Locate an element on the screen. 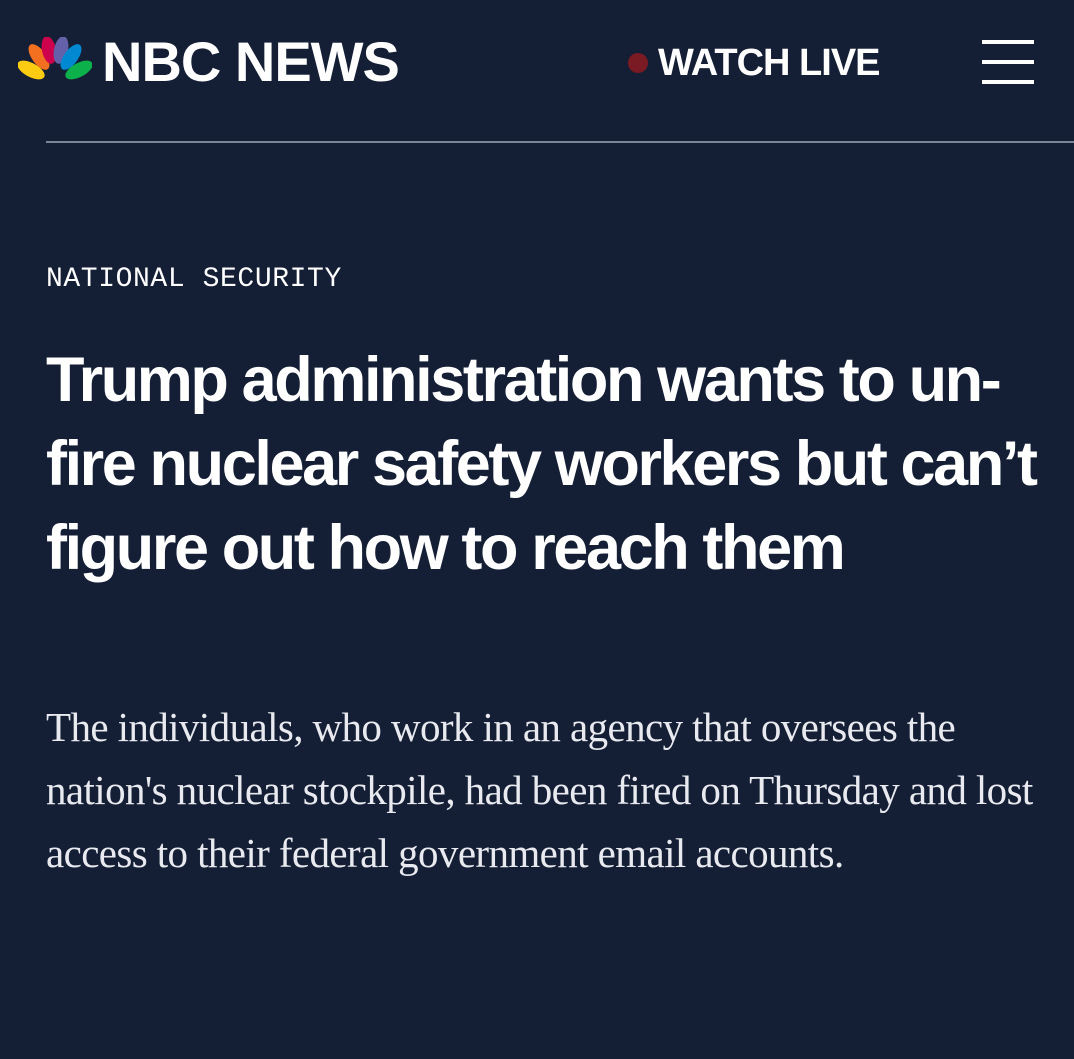 Image resolution: width=1074 pixels, height=1059 pixels. live-indicator-icon is located at coordinates (638, 63).